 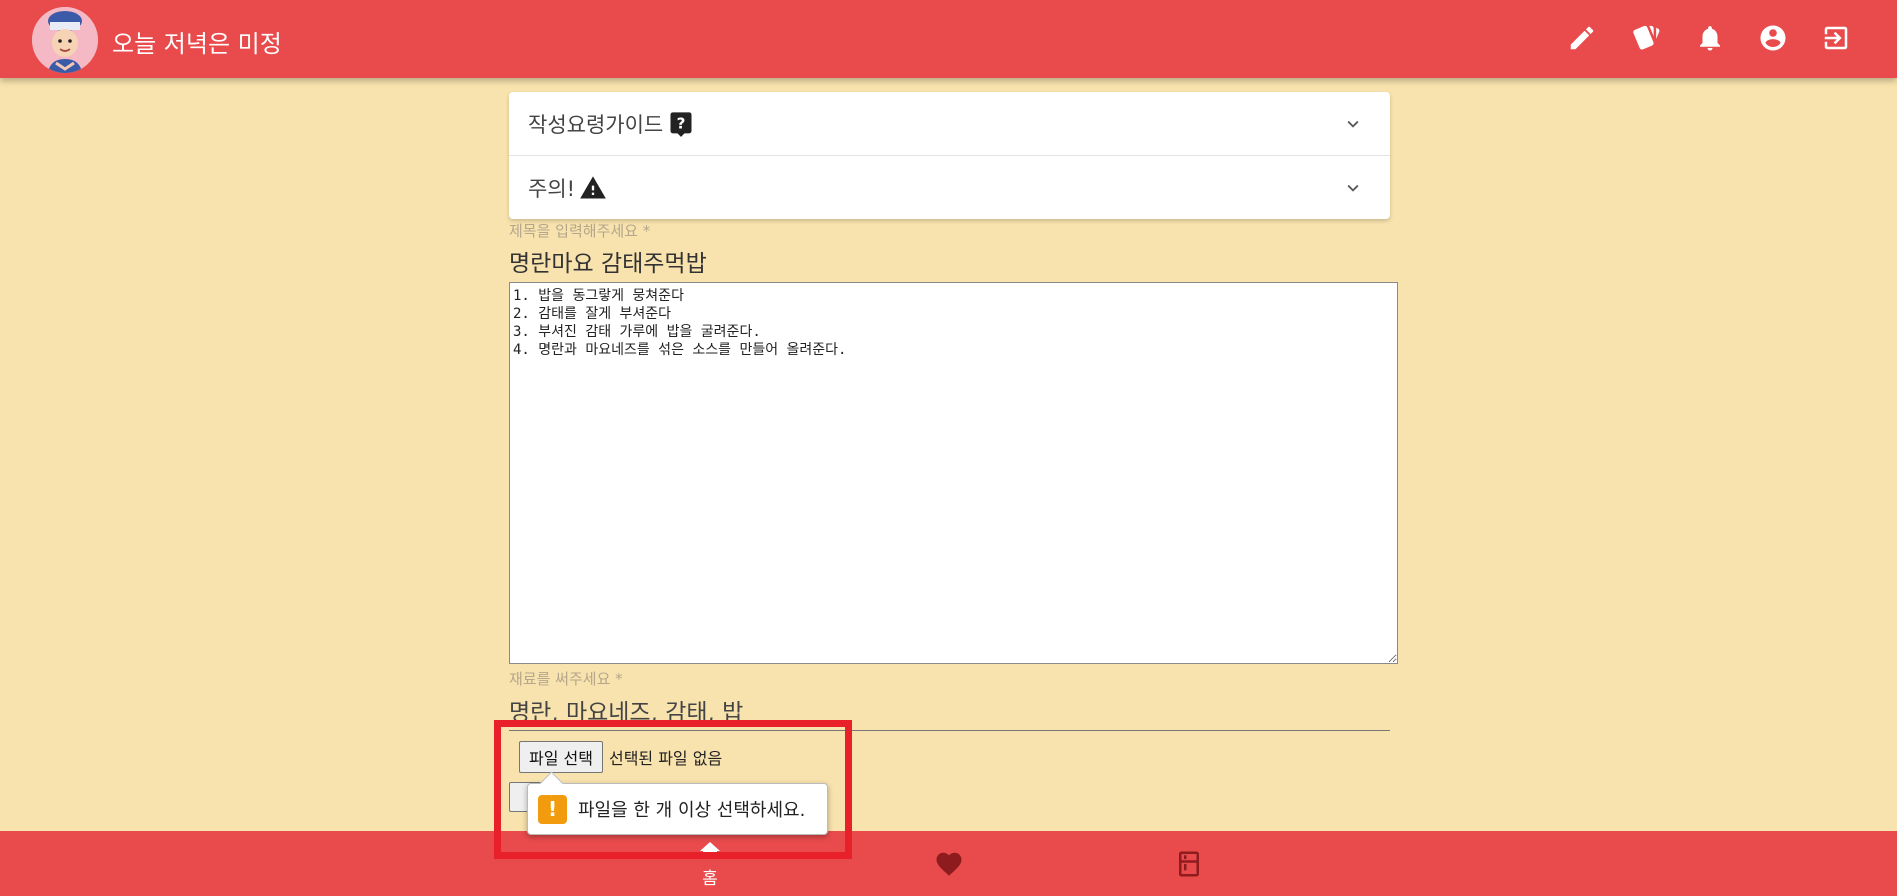 What do you see at coordinates (710, 850) in the screenshot?
I see `home-icon` at bounding box center [710, 850].